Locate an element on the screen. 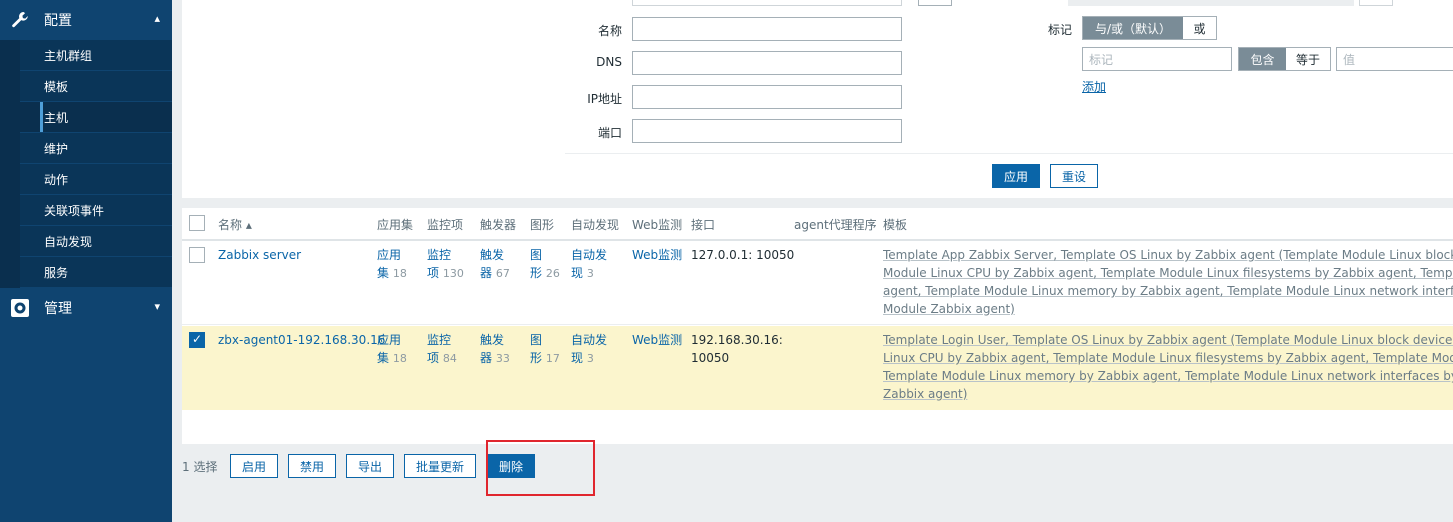 Image resolution: width=1453 pixels, height=522 pixels. col-name-header: 名称 ▴ is located at coordinates (235, 224).